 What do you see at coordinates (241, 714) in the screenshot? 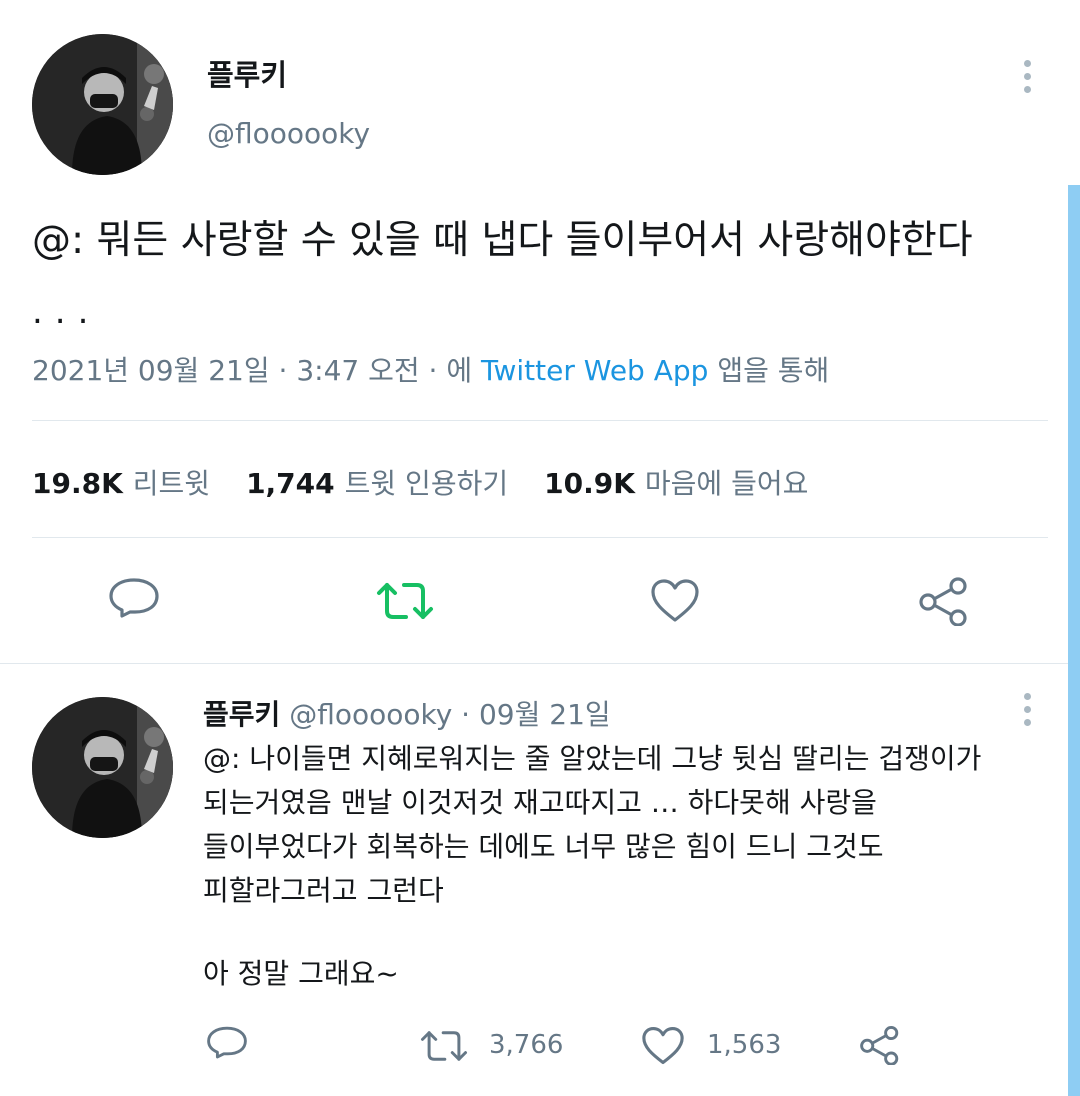
I see `reply-display-name: 플루키` at bounding box center [241, 714].